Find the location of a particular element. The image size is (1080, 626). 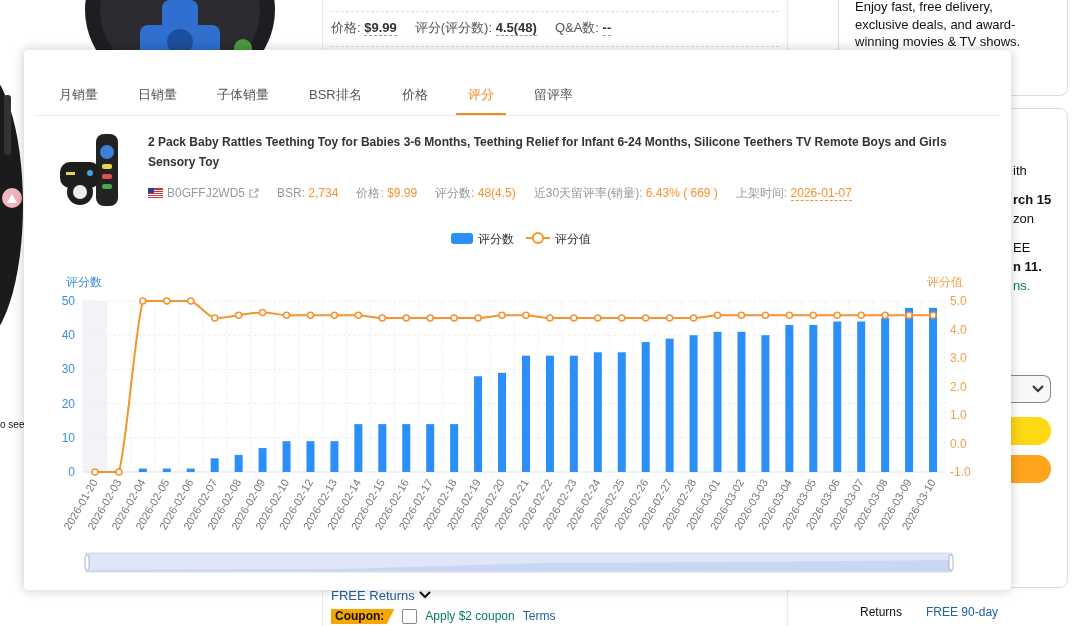

chart-tab: BSR排名 is located at coordinates (335, 95).